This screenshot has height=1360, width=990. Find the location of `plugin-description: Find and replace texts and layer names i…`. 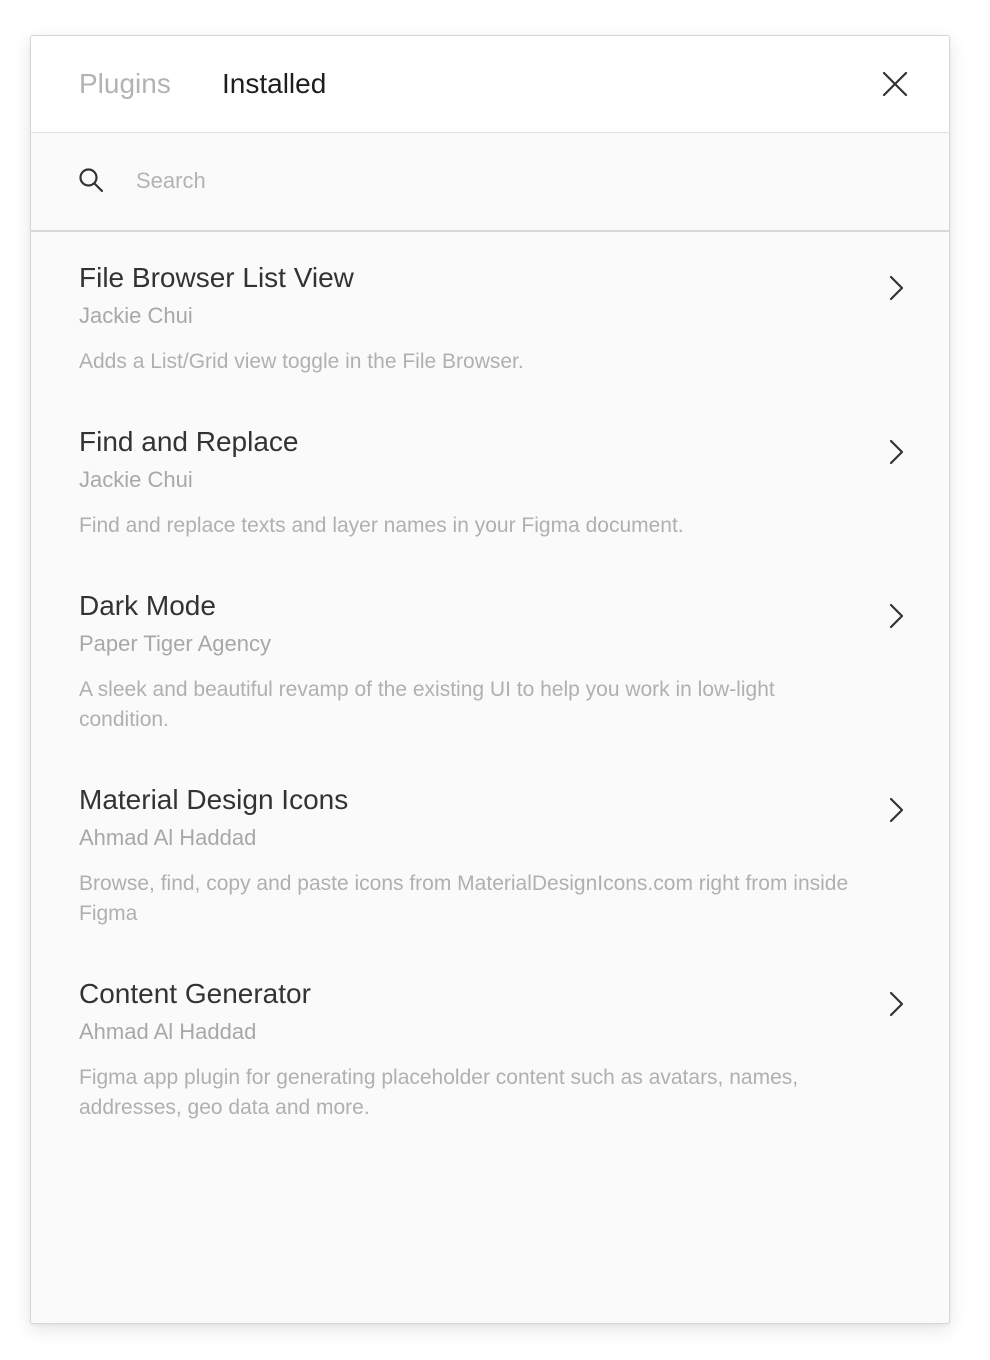

plugin-description: Find and replace texts and layer names i… is located at coordinates (381, 525).